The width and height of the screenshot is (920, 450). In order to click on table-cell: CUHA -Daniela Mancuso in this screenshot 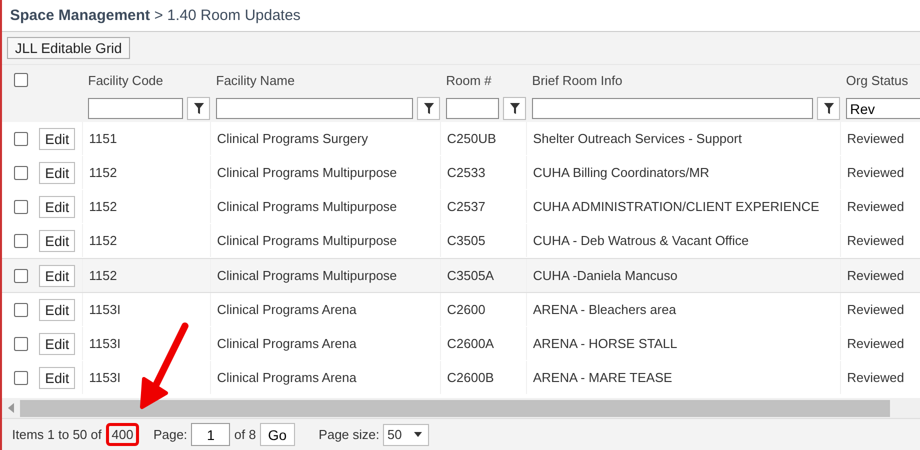, I will do `click(605, 275)`.